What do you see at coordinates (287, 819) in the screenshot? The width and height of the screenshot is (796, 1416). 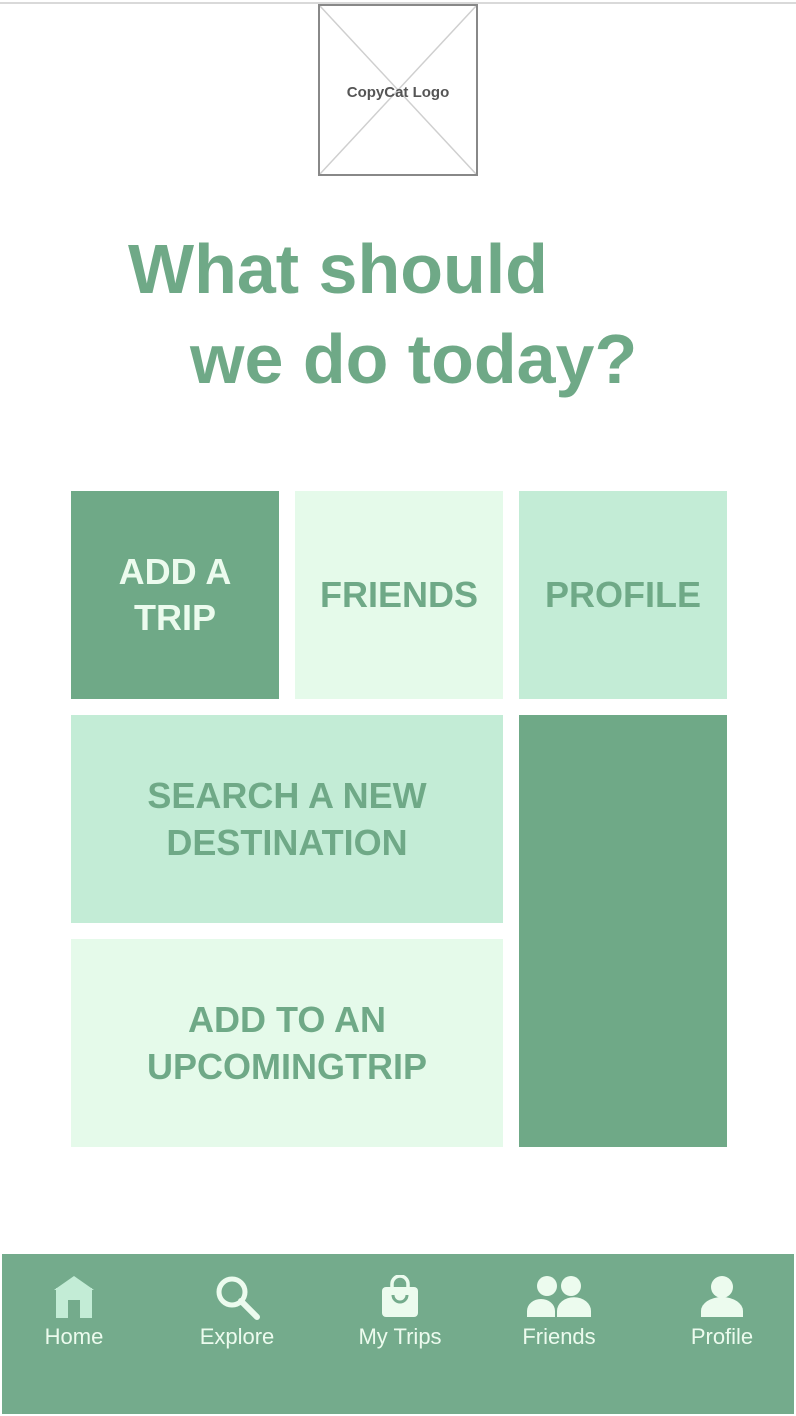 I see `search-destination-tile: SEARCH A NEW DESTINATION` at bounding box center [287, 819].